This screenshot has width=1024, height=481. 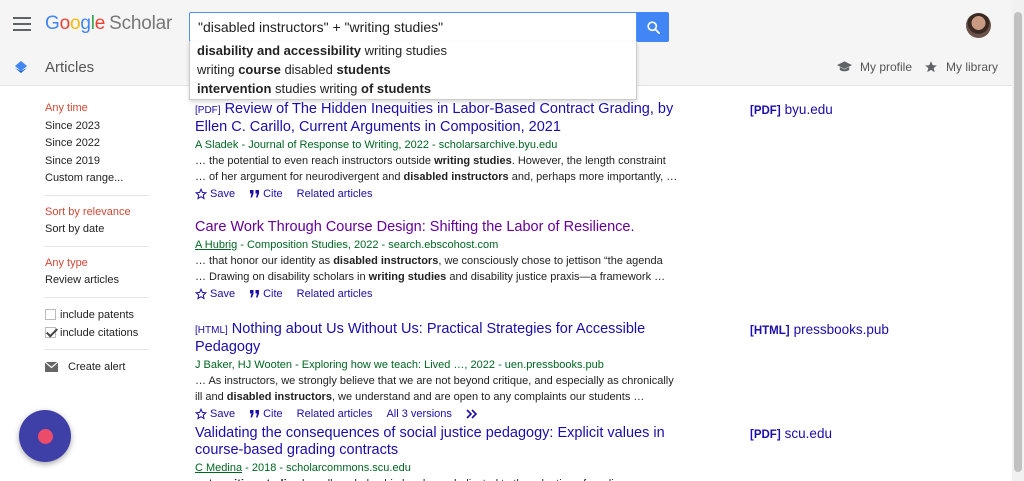 I want to click on search-icon, so click(x=653, y=27).